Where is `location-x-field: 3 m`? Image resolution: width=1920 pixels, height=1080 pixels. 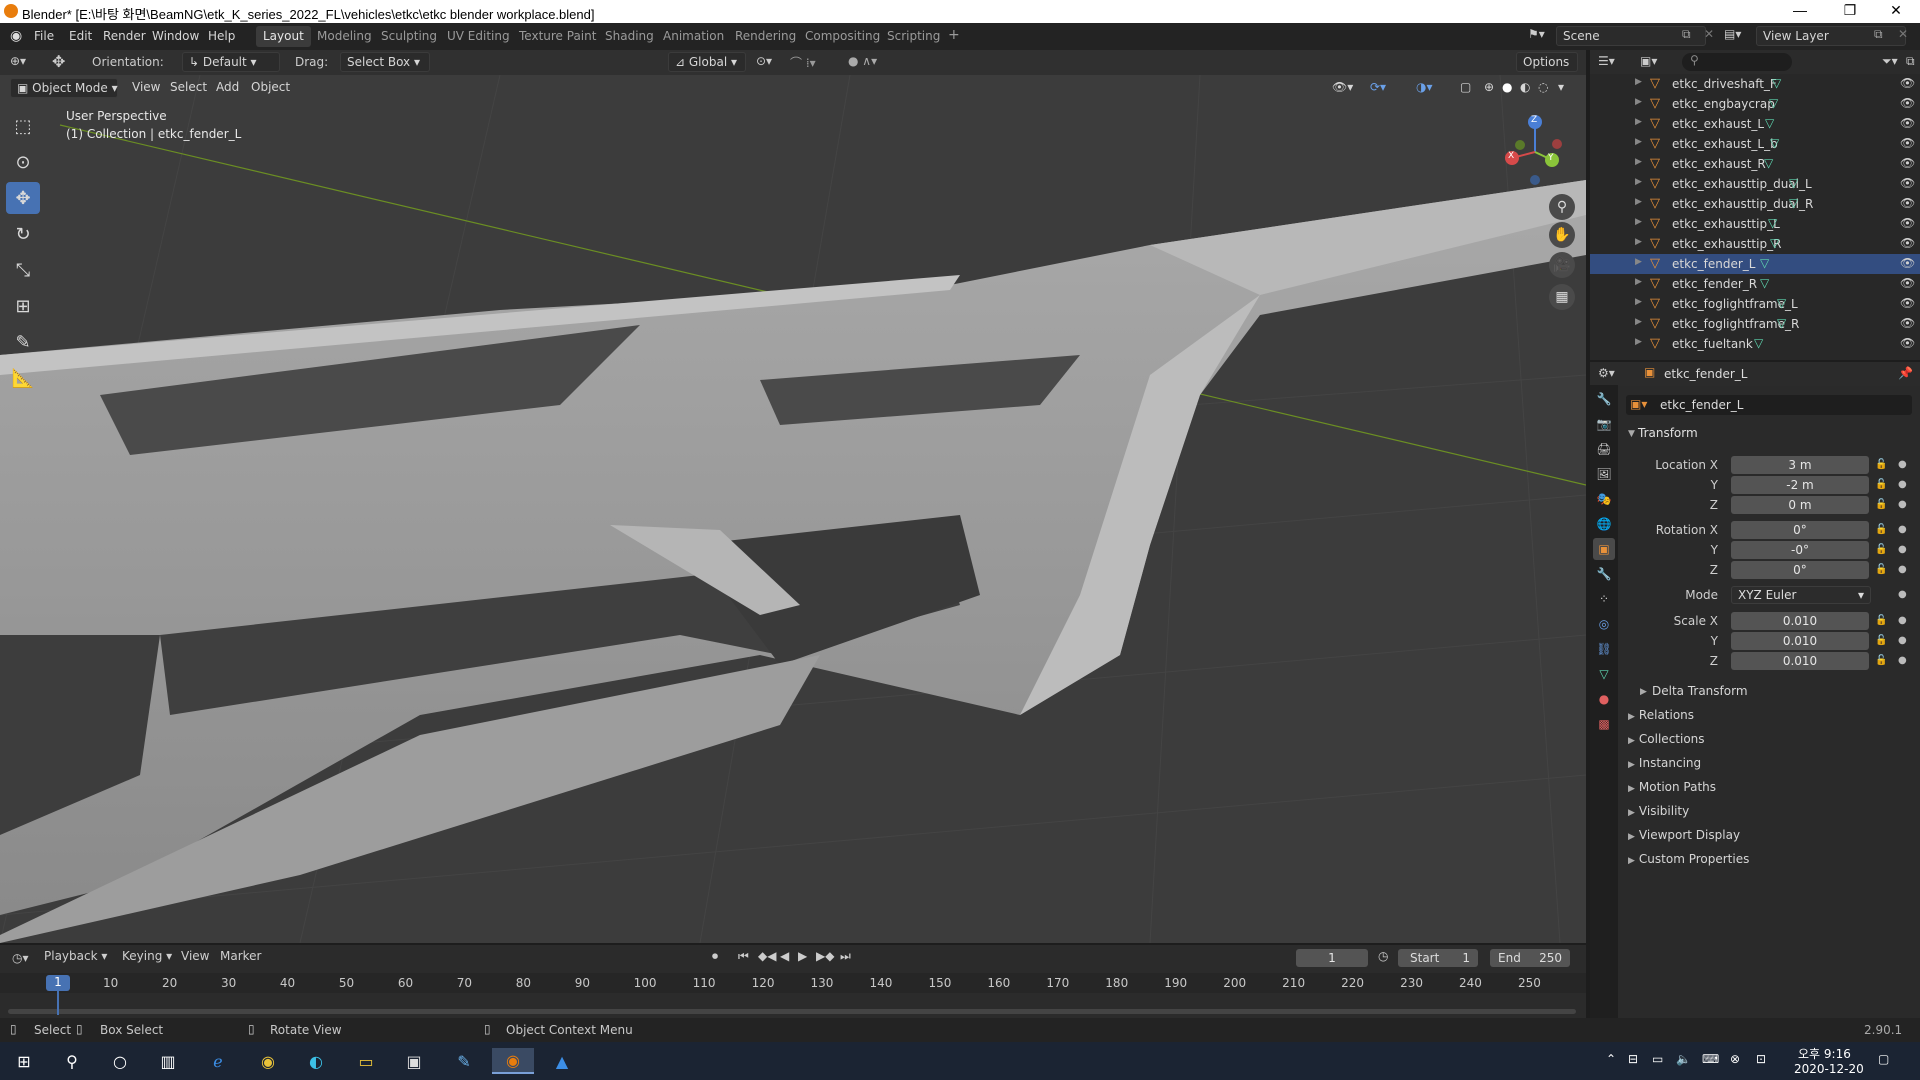
location-x-field: 3 m is located at coordinates (1800, 465).